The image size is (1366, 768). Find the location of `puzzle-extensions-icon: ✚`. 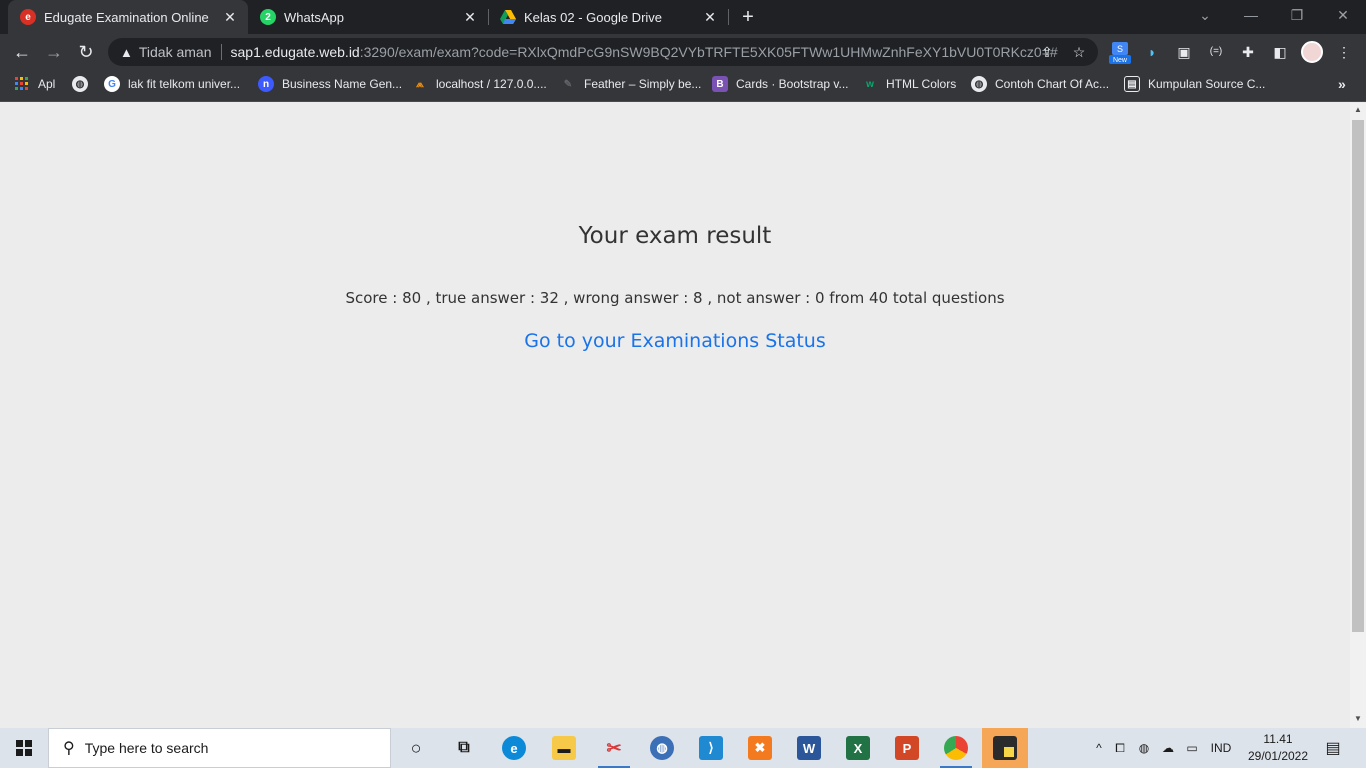

puzzle-extensions-icon: ✚ is located at coordinates (1248, 52).